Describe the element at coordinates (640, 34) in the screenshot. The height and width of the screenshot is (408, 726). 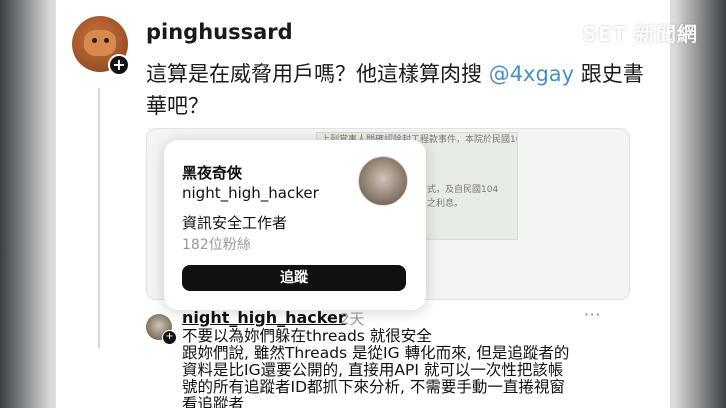
I see `news-watermark: SET 新聞網` at that location.